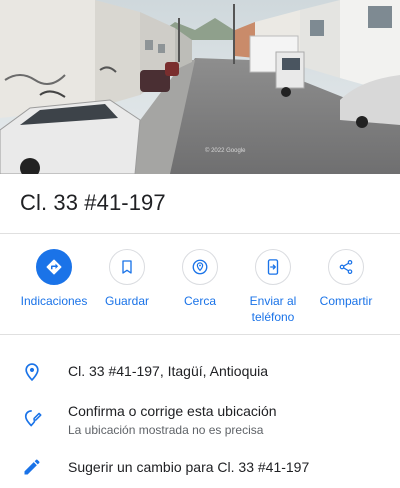 The image size is (400, 488). Describe the element at coordinates (32, 467) in the screenshot. I see `pencil-icon` at that location.